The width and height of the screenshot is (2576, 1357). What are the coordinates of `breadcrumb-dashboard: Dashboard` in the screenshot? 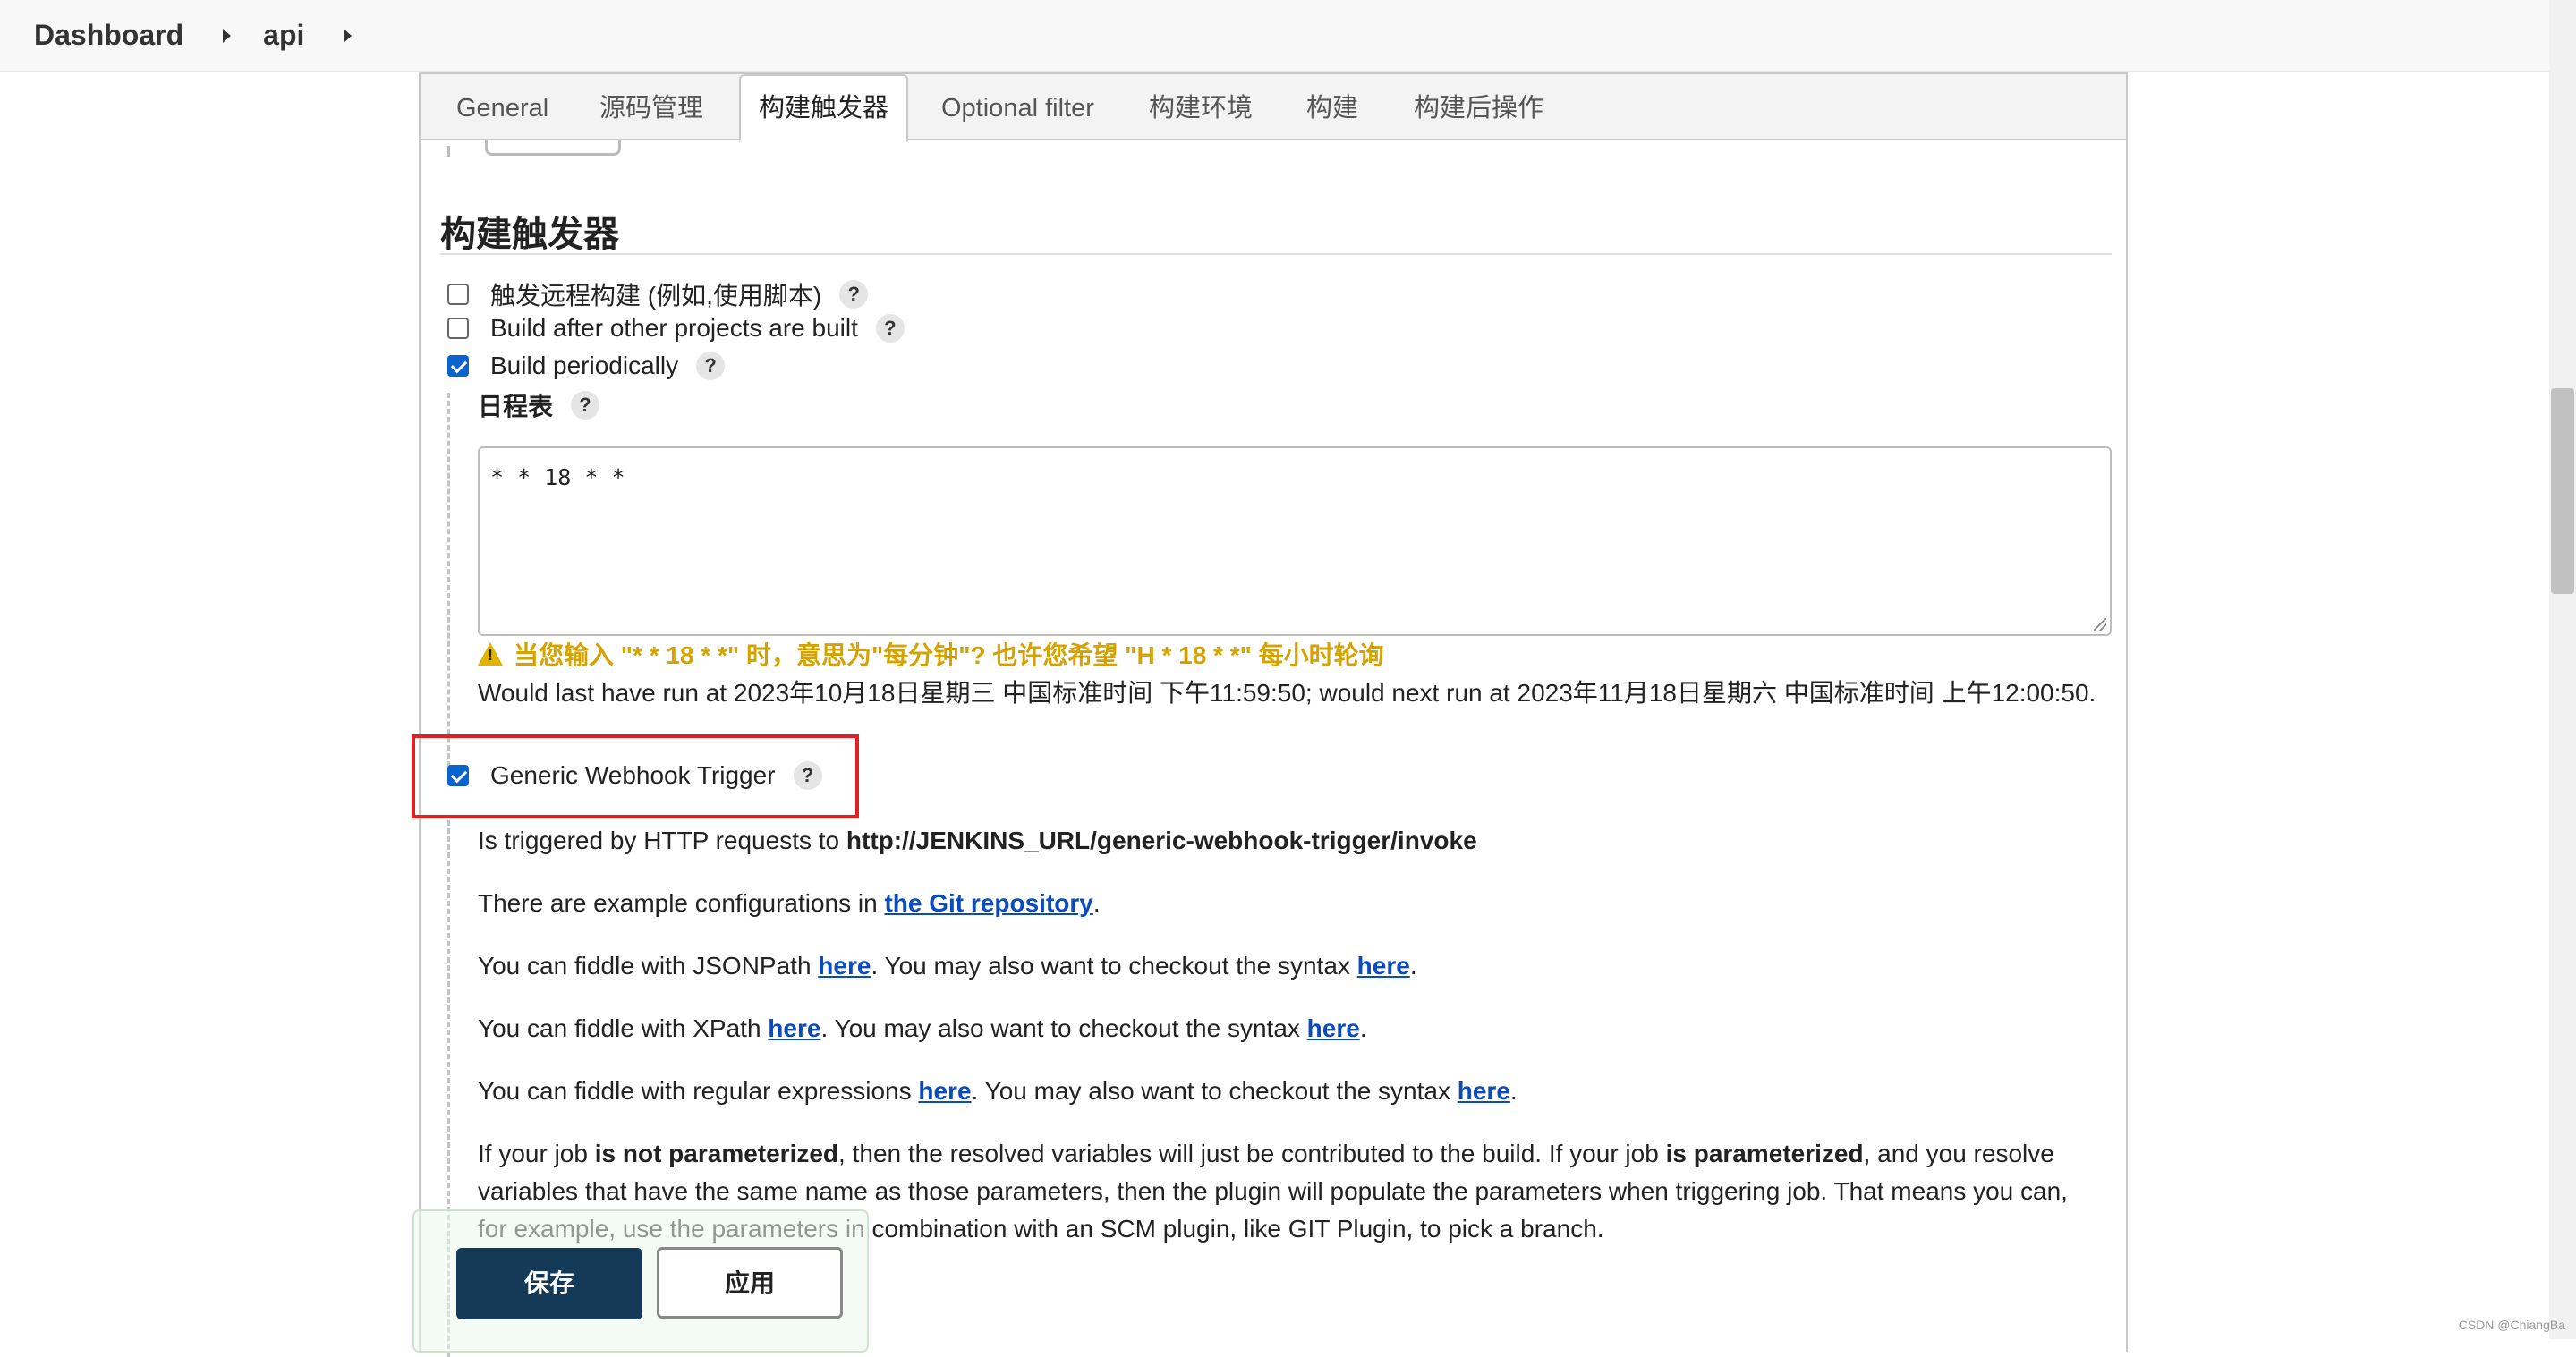 It's located at (108, 36).